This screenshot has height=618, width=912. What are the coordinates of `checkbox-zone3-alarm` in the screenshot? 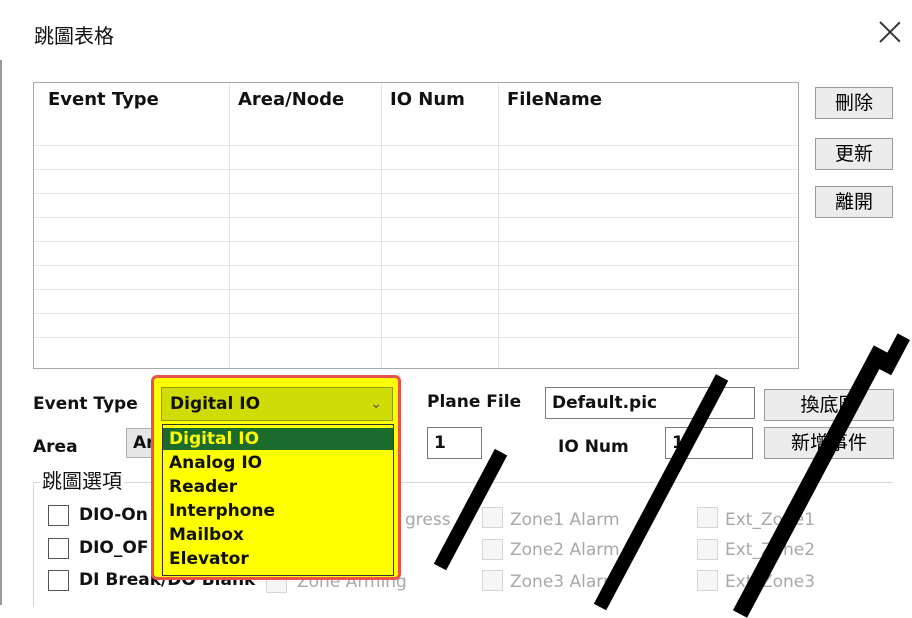 It's located at (492, 580).